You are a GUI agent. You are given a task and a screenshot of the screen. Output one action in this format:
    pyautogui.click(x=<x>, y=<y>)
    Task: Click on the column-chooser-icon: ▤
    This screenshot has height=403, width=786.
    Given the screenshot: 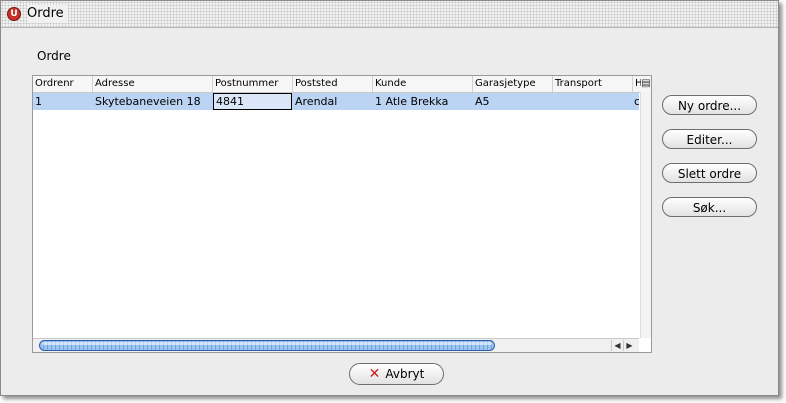 What is the action you would take?
    pyautogui.click(x=646, y=83)
    